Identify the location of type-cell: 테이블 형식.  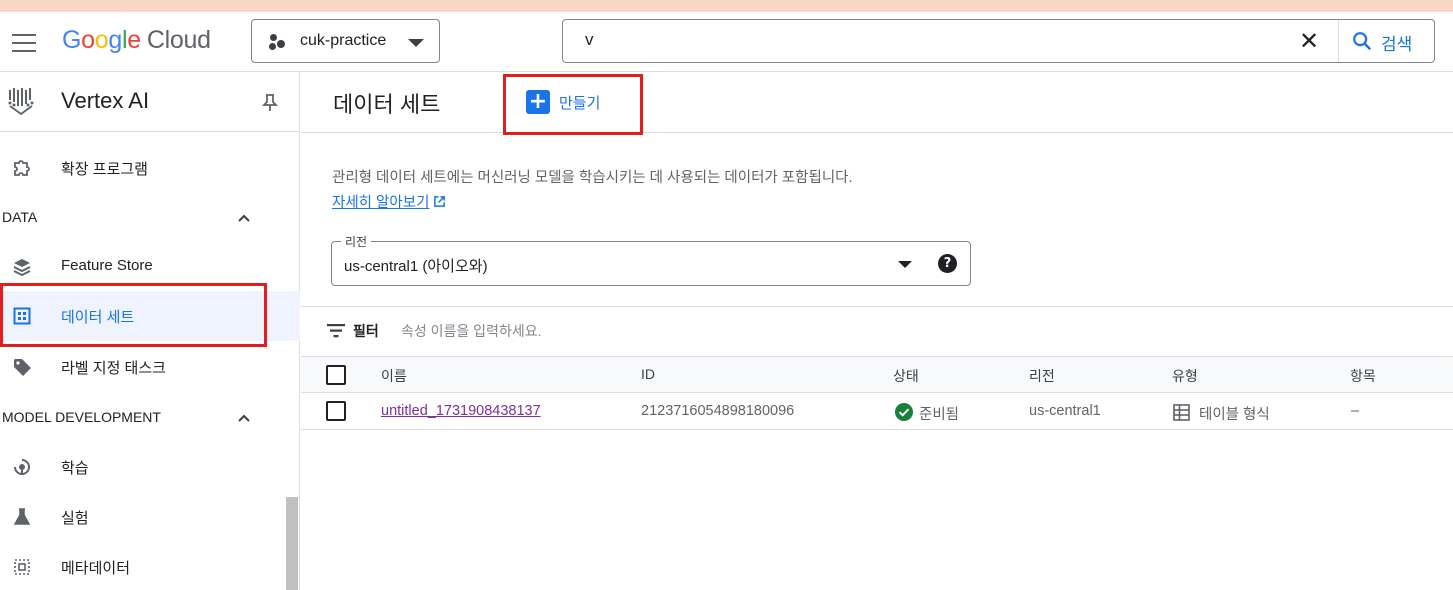
(1221, 413).